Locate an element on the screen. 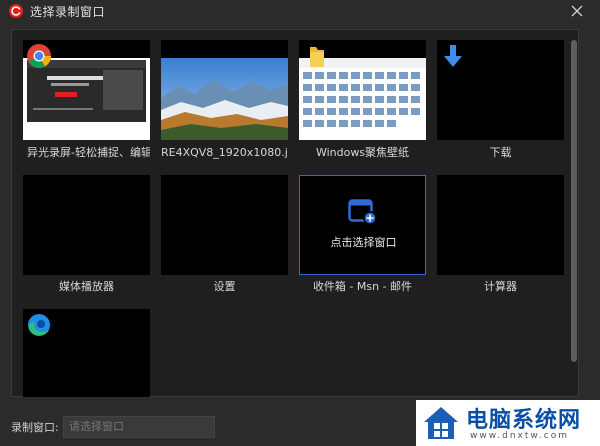 The image size is (600, 446). watermark-url: www.dnxtw.com is located at coordinates (520, 436).